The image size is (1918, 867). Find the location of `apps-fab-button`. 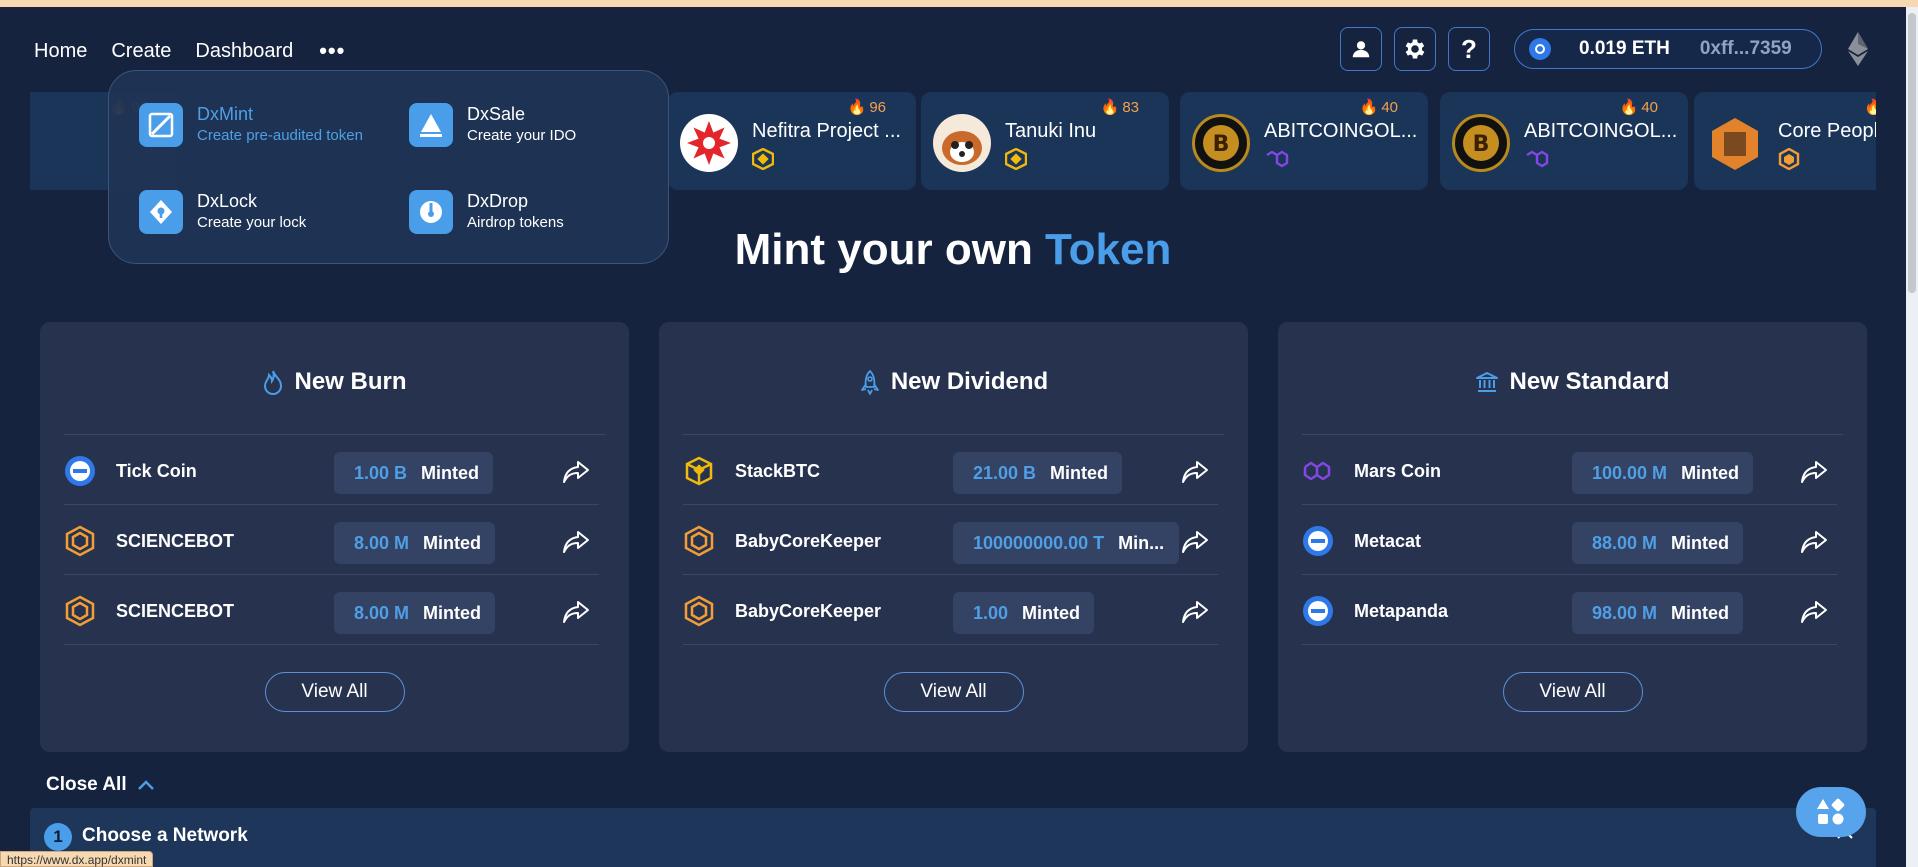

apps-fab-button is located at coordinates (1831, 812).